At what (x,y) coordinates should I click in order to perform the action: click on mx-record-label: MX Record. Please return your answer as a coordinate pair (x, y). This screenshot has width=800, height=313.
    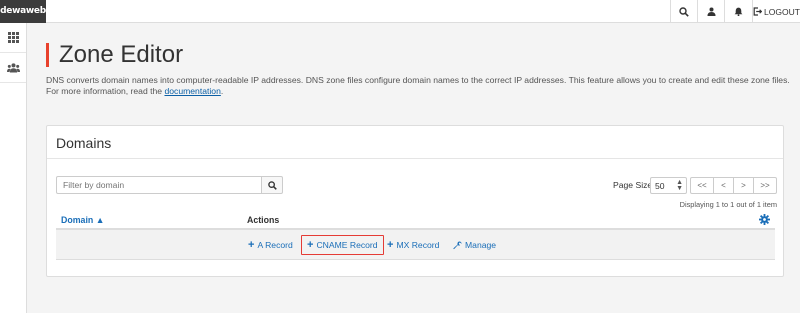
    Looking at the image, I should click on (418, 245).